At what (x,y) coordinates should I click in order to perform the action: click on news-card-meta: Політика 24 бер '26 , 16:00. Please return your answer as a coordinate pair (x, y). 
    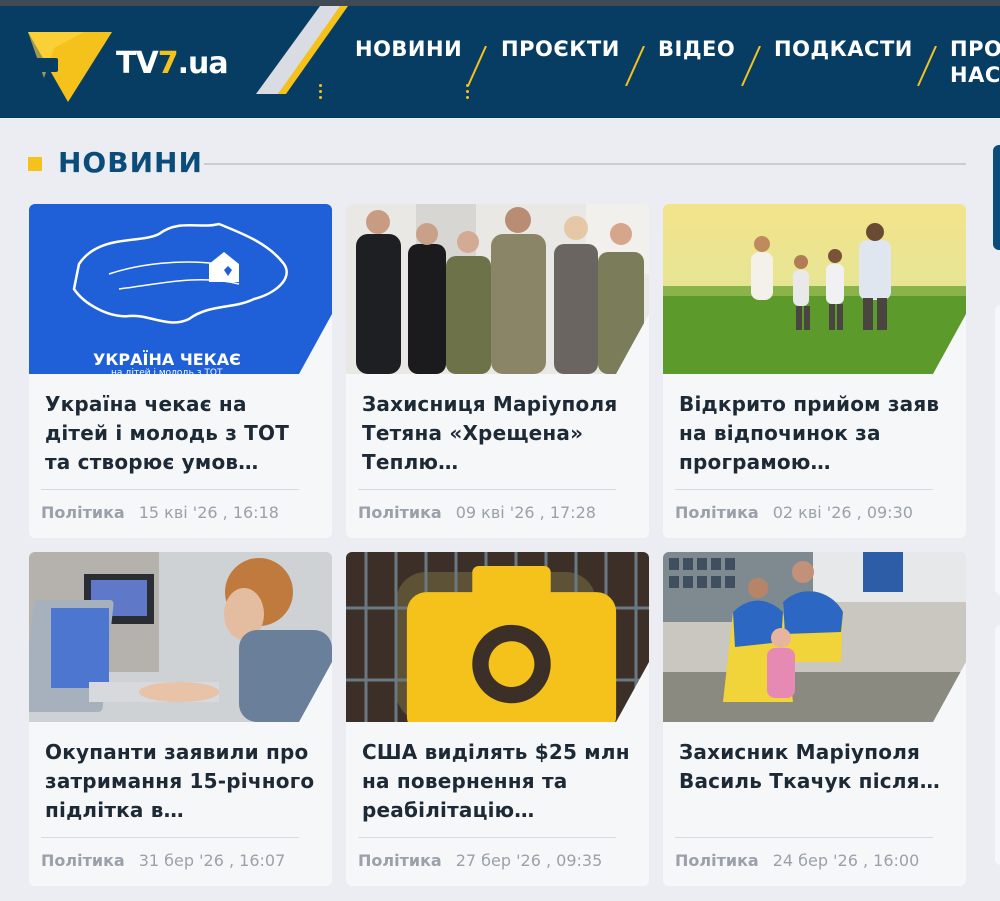
    Looking at the image, I should click on (797, 860).